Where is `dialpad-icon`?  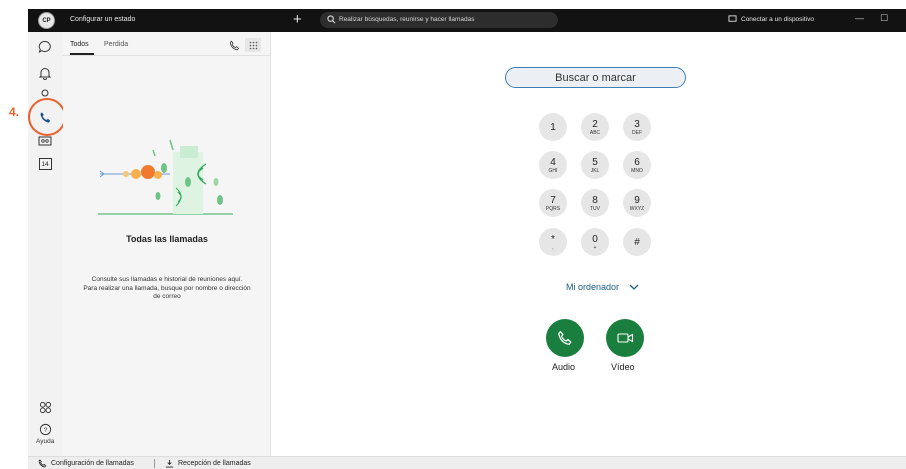 dialpad-icon is located at coordinates (253, 45).